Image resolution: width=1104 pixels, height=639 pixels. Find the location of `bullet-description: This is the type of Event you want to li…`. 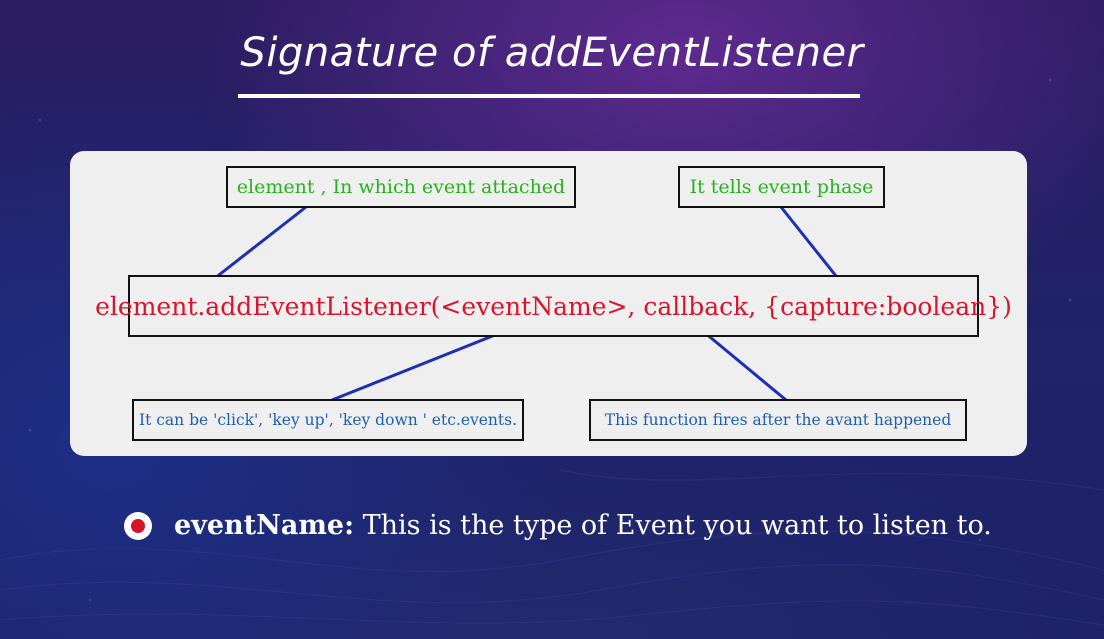

bullet-description: This is the type of Event you want to li… is located at coordinates (673, 525).